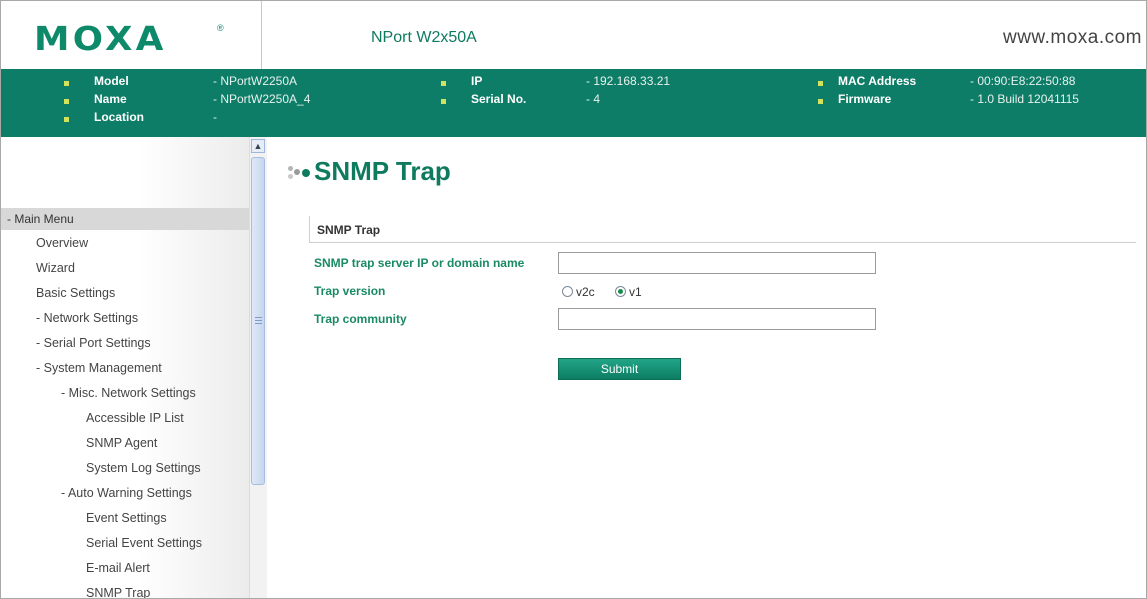 Image resolution: width=1147 pixels, height=599 pixels. I want to click on radio-v1-label: v1, so click(635, 292).